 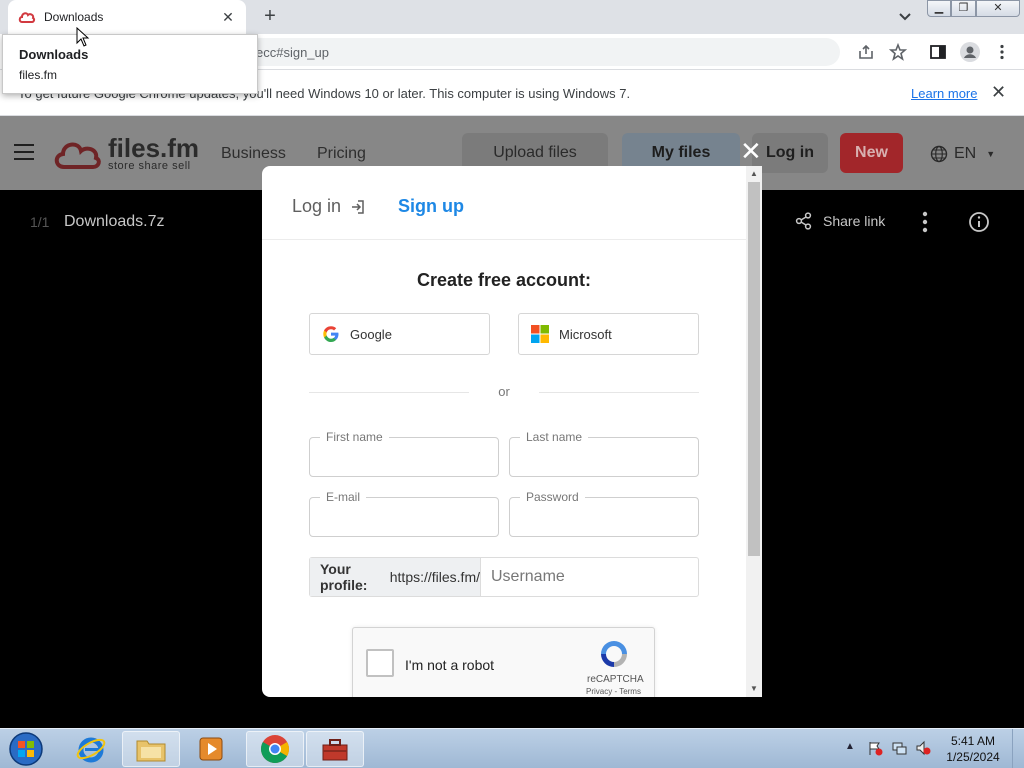 What do you see at coordinates (589, 577) in the screenshot?
I see `username-input` at bounding box center [589, 577].